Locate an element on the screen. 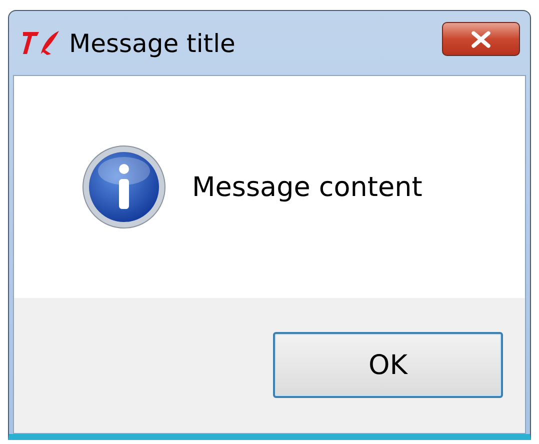 The image size is (539, 444). close-button is located at coordinates (481, 39).